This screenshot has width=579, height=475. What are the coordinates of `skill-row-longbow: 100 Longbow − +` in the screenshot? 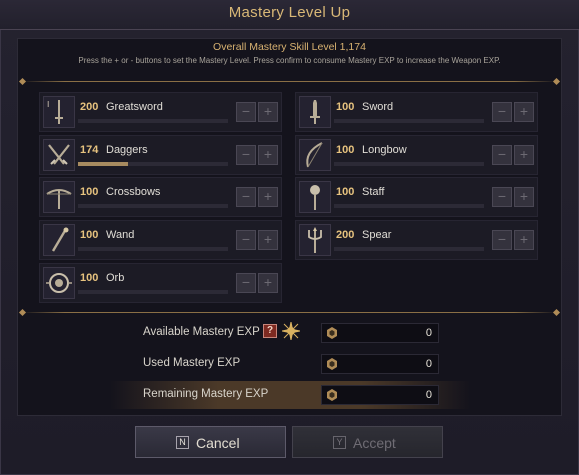 It's located at (416, 155).